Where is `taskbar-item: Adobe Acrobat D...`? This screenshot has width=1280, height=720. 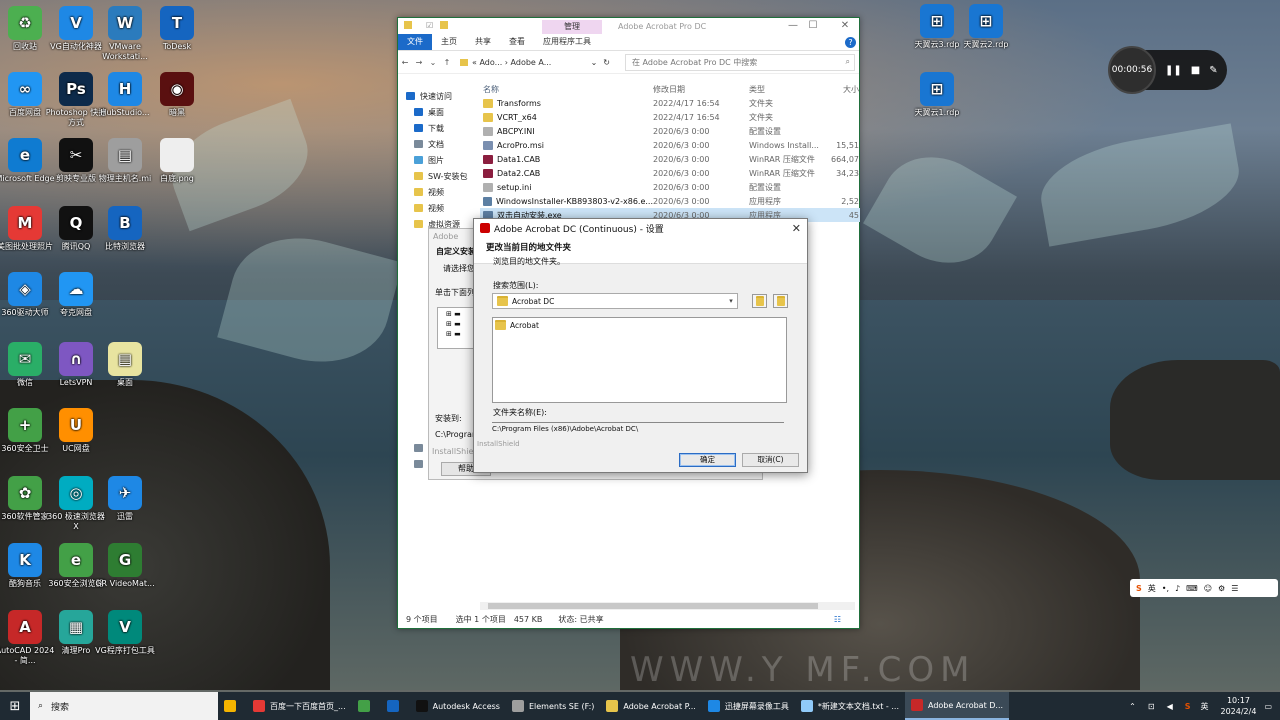
taskbar-item: Adobe Acrobat D... is located at coordinates (957, 706).